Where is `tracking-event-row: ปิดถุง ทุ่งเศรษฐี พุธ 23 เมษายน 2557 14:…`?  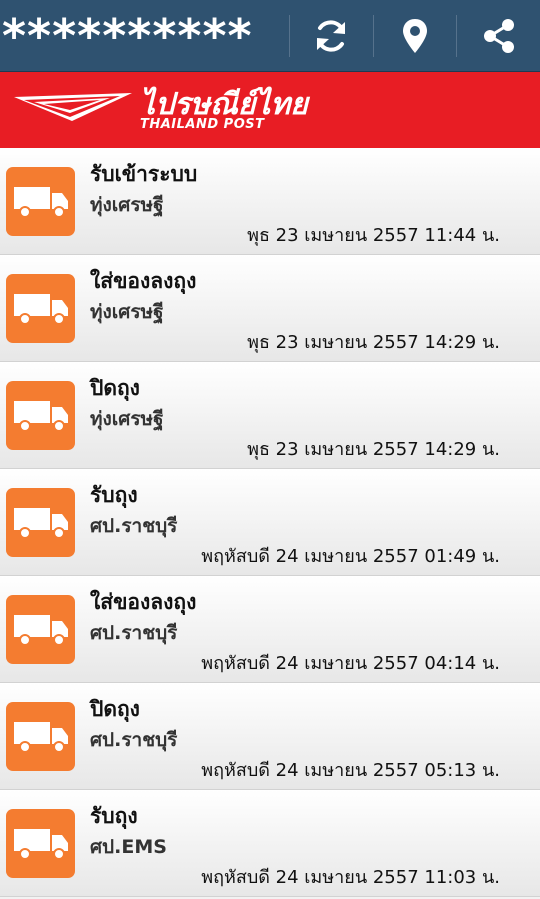 tracking-event-row: ปิดถุง ทุ่งเศรษฐี พุธ 23 เมษายน 2557 14:… is located at coordinates (270, 415).